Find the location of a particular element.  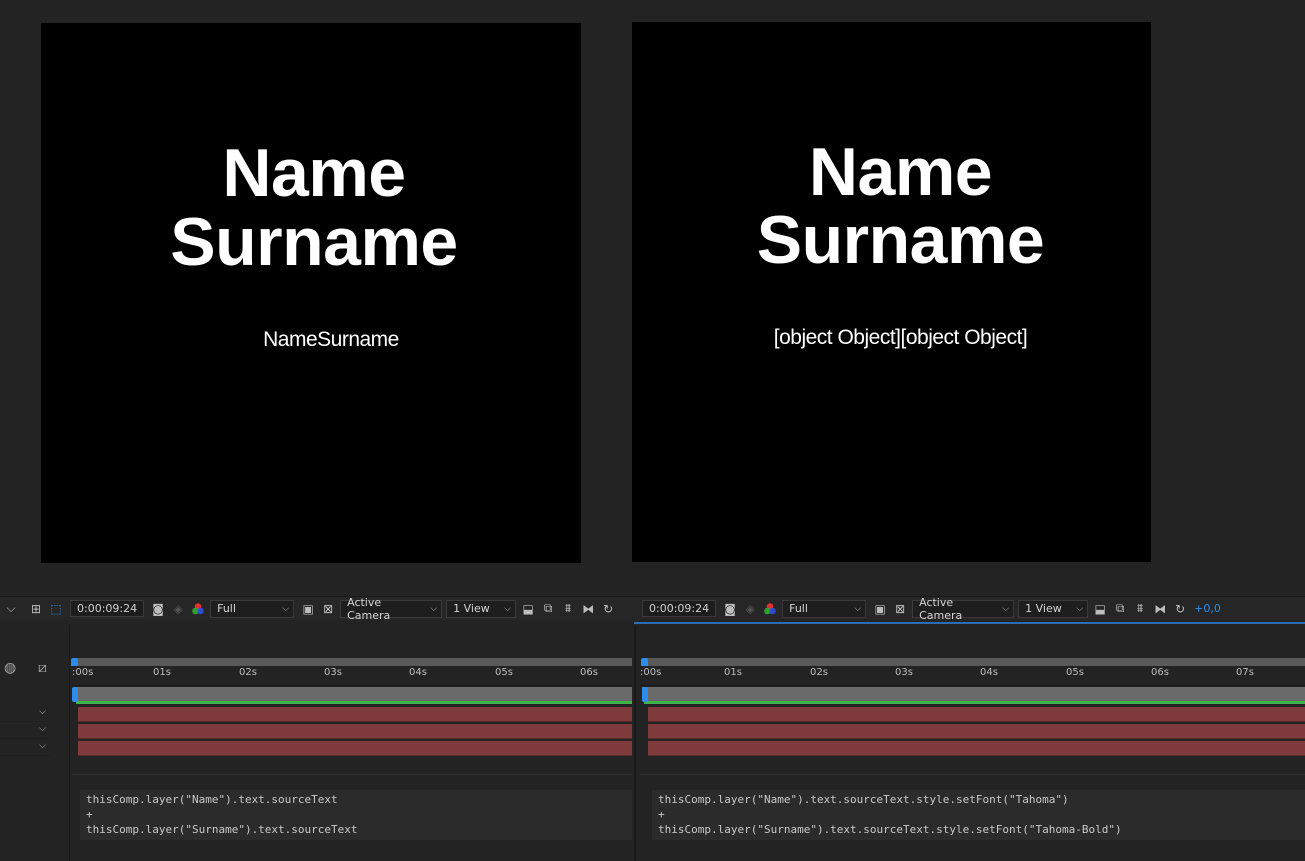

expression-result-text: NameSurname is located at coordinates (331, 340).